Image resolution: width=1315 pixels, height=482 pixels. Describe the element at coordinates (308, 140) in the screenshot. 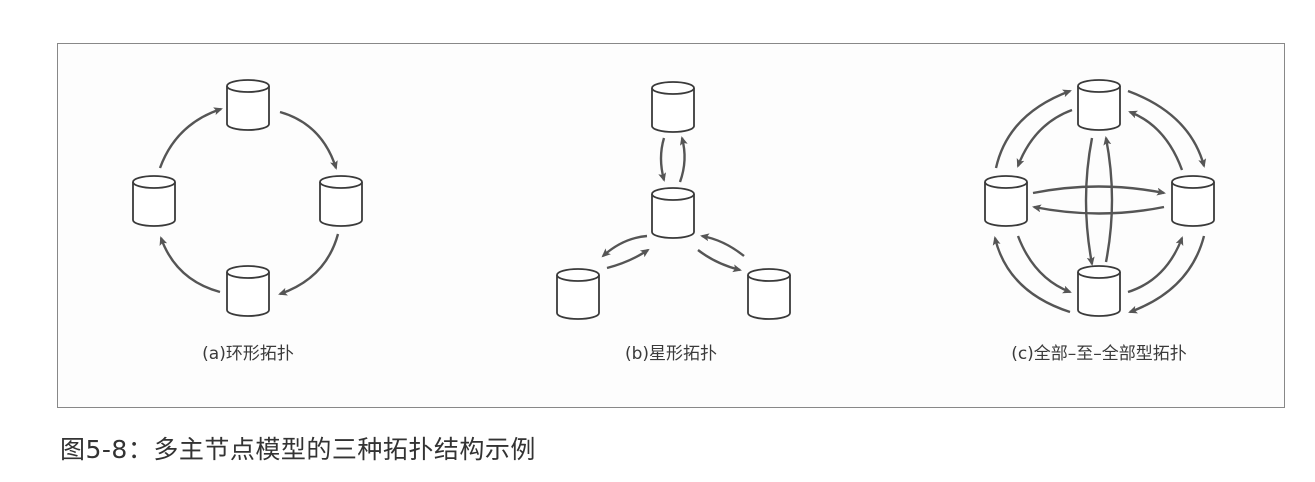

I see `ring-arrow-top-to-right` at that location.